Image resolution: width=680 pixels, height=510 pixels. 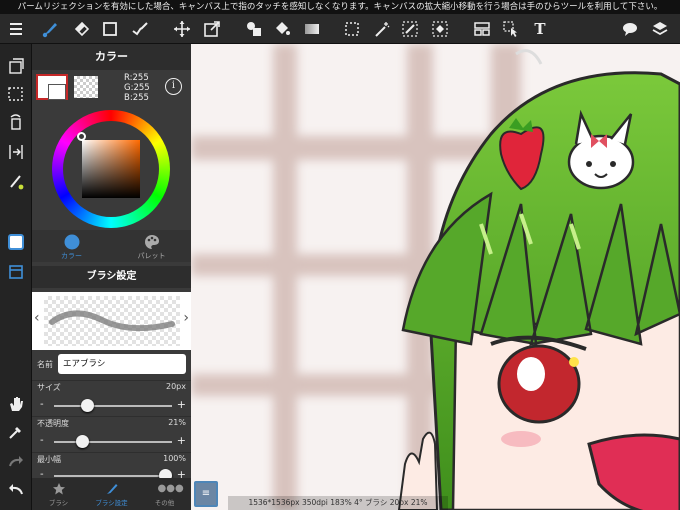 I want to click on redo-icon, so click(x=16, y=462).